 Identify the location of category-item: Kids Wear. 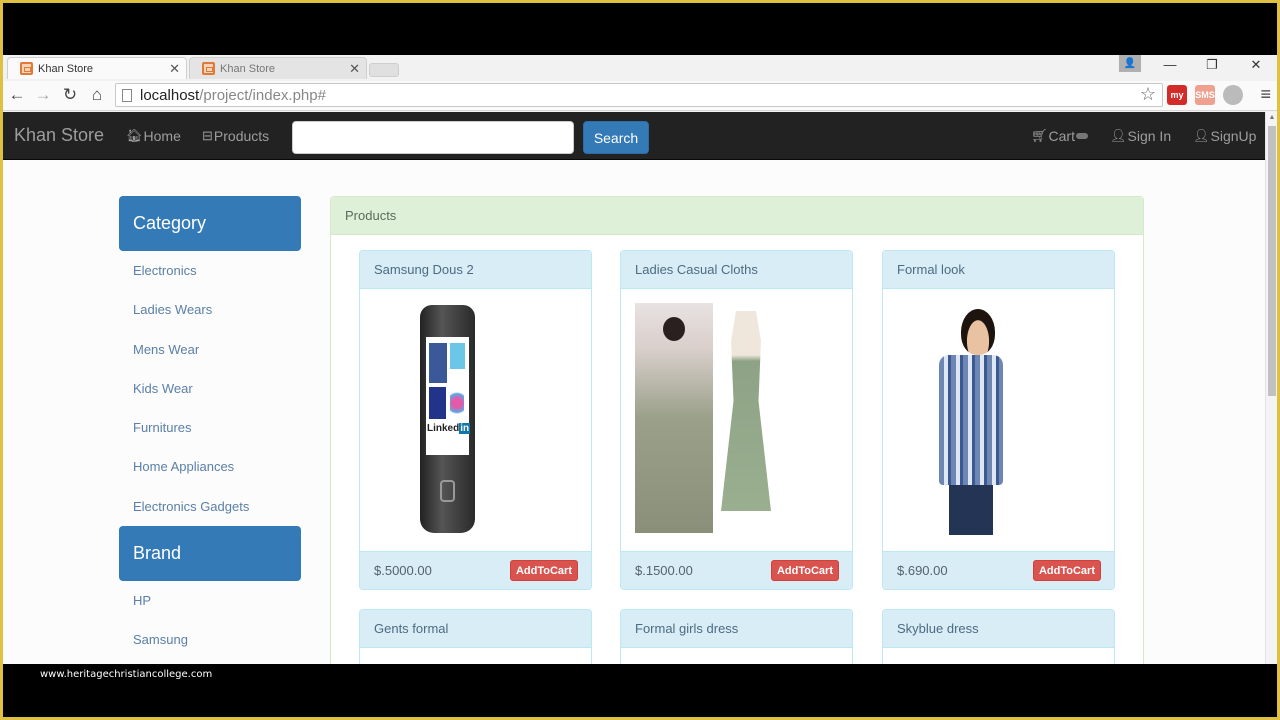
(210, 388).